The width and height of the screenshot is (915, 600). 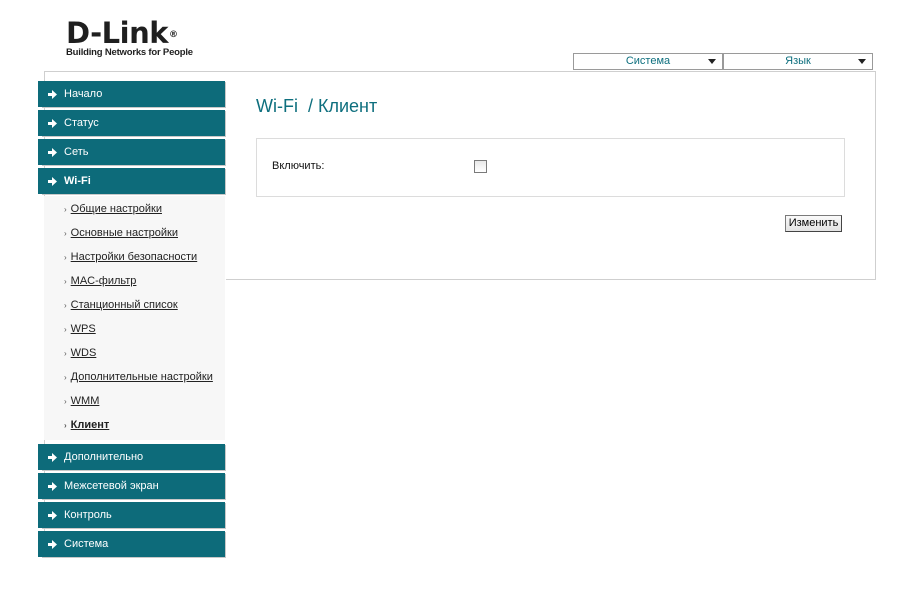 I want to click on language-dropdown-label: Язык, so click(x=798, y=61).